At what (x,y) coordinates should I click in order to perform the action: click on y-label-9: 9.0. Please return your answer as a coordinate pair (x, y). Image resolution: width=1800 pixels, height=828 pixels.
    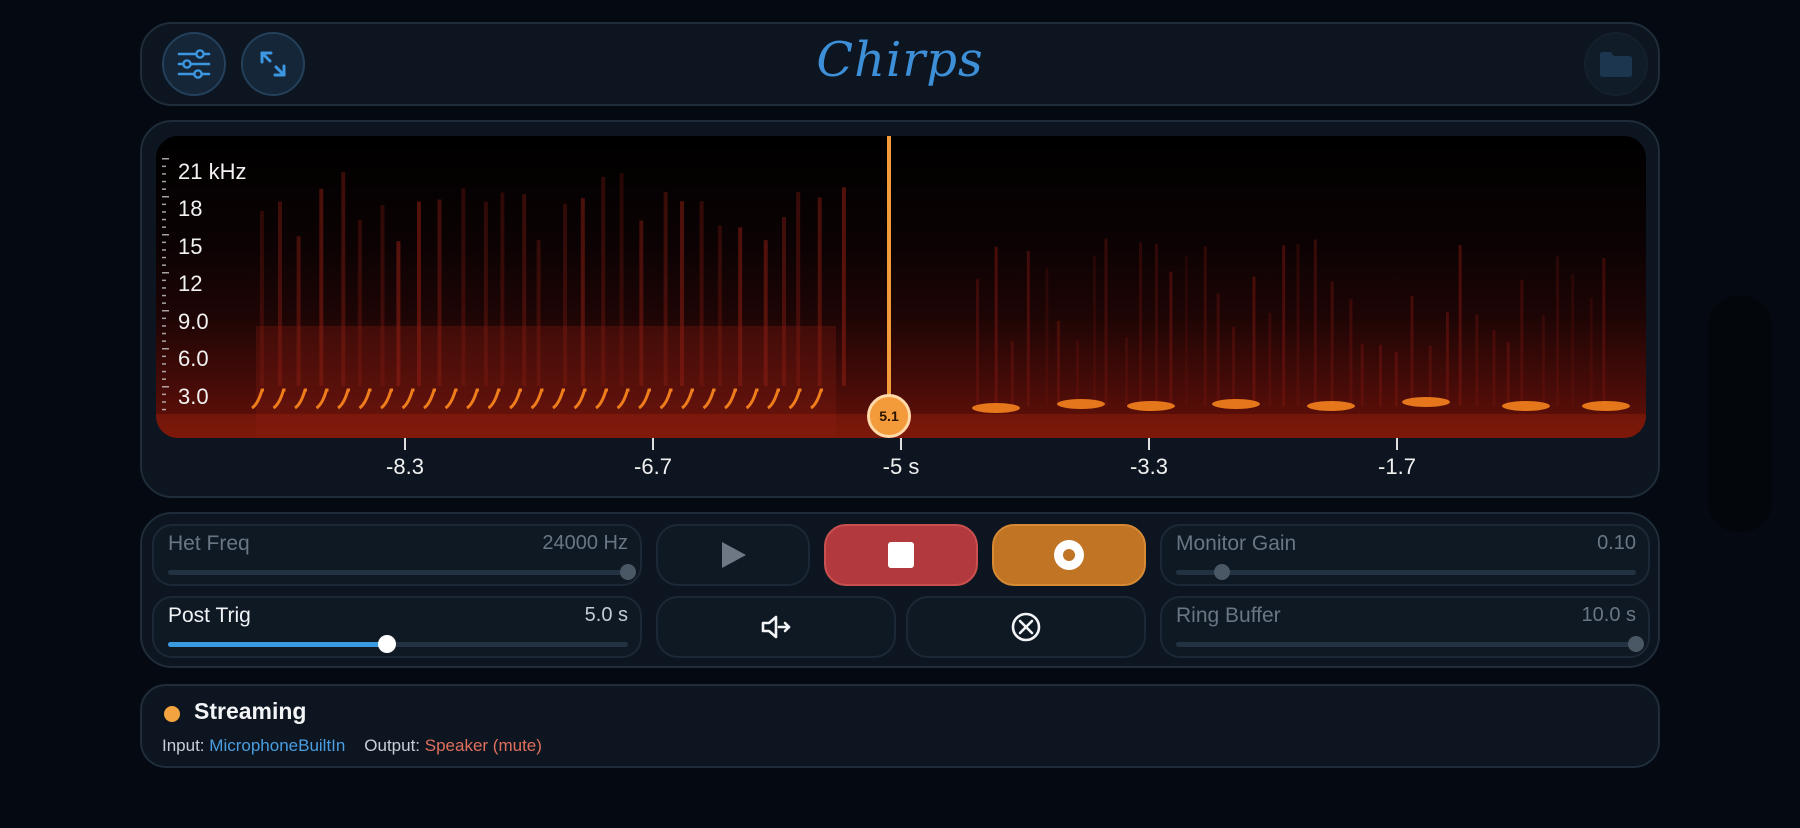
    Looking at the image, I should click on (193, 321).